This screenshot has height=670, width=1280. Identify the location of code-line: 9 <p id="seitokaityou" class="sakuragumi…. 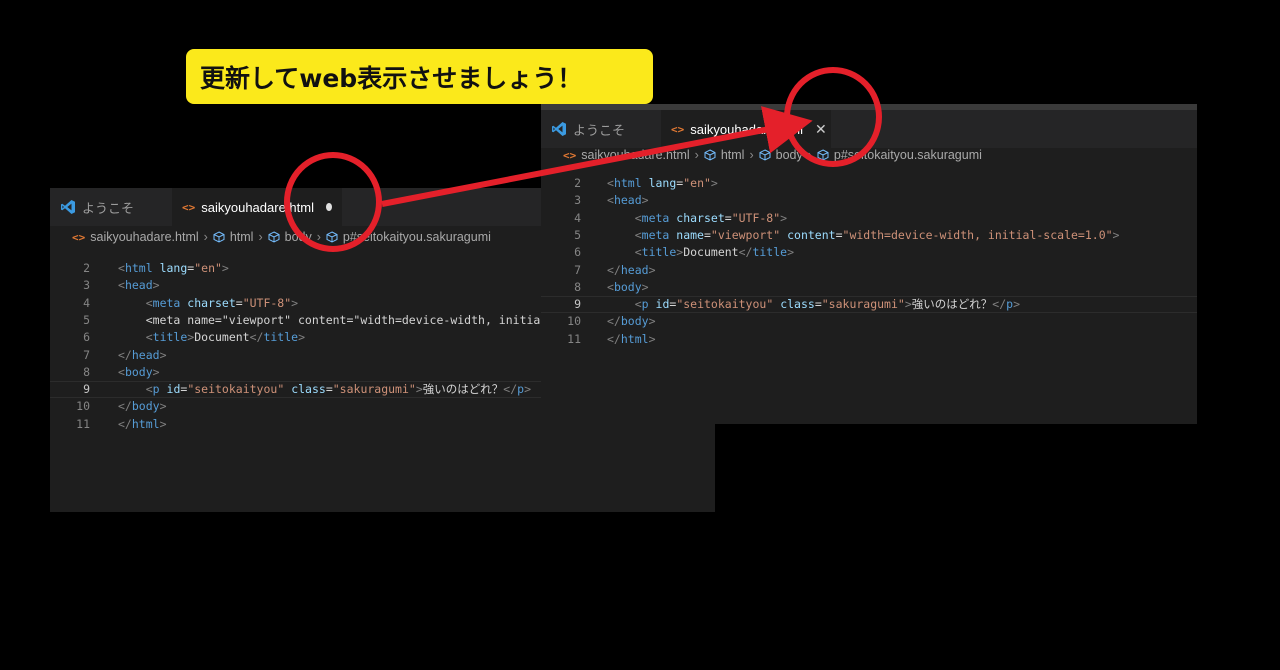
(869, 304).